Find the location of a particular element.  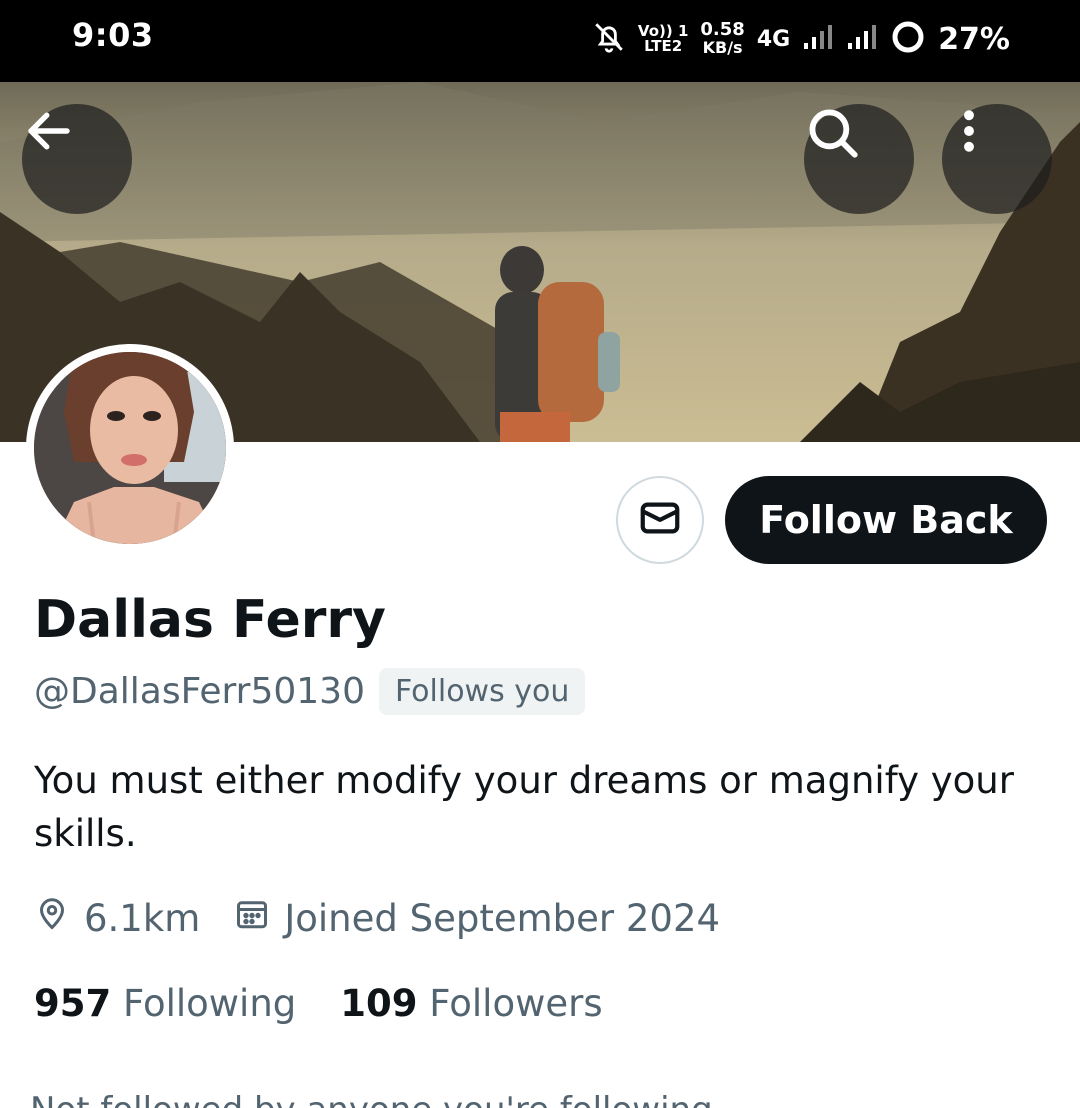

following-count: 957 is located at coordinates (73, 1003).